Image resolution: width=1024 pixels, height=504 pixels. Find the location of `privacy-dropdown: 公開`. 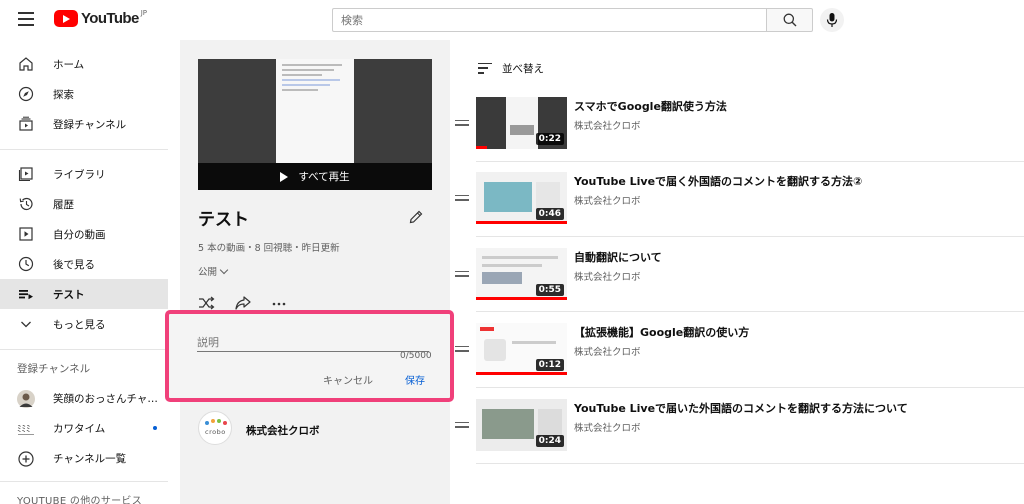

privacy-dropdown: 公開 is located at coordinates (213, 271).